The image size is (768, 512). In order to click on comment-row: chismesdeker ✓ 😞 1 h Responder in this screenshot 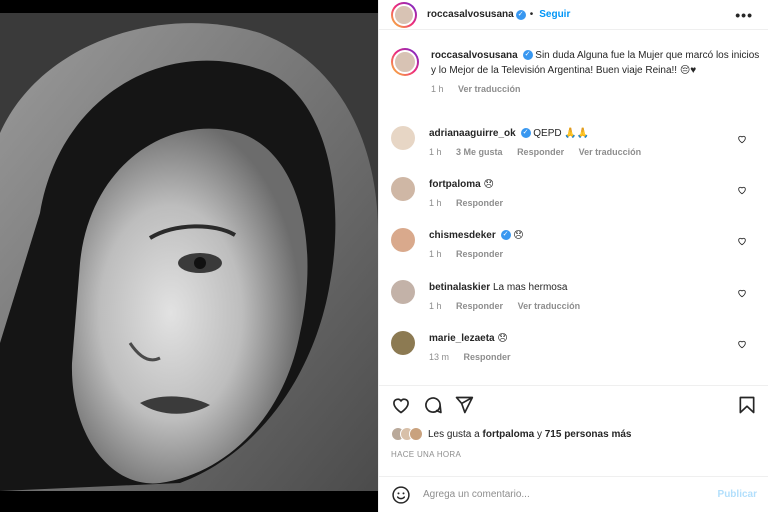, I will do `click(576, 245)`.